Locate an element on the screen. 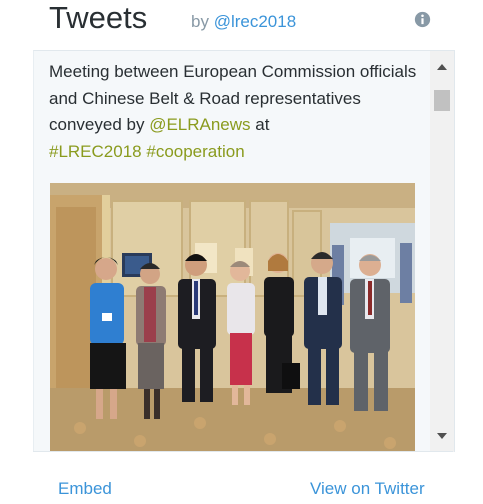 The image size is (483, 504). timeline-title: Tweets is located at coordinates (98, 17).